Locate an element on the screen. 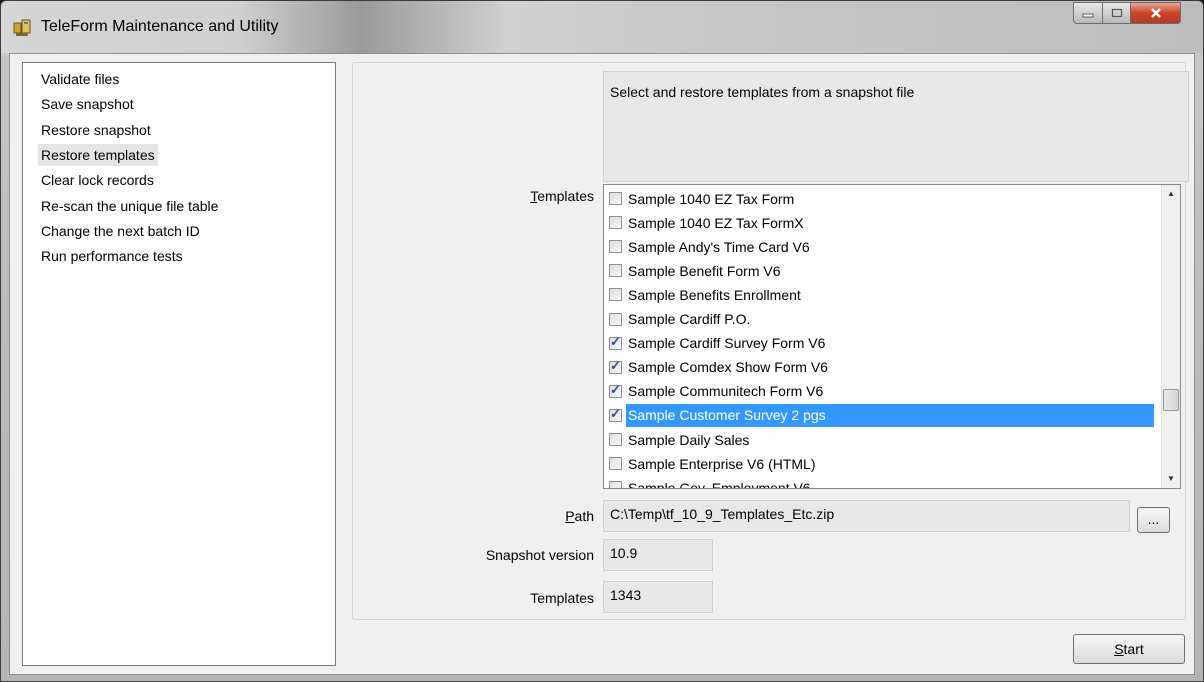 The image size is (1204, 682). start-button: Start is located at coordinates (1129, 649).